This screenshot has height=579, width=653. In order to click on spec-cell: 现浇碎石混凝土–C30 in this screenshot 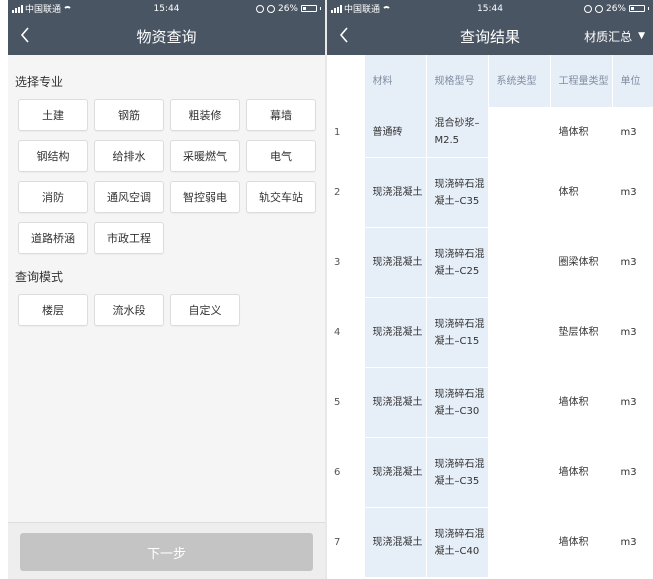, I will do `click(457, 402)`.